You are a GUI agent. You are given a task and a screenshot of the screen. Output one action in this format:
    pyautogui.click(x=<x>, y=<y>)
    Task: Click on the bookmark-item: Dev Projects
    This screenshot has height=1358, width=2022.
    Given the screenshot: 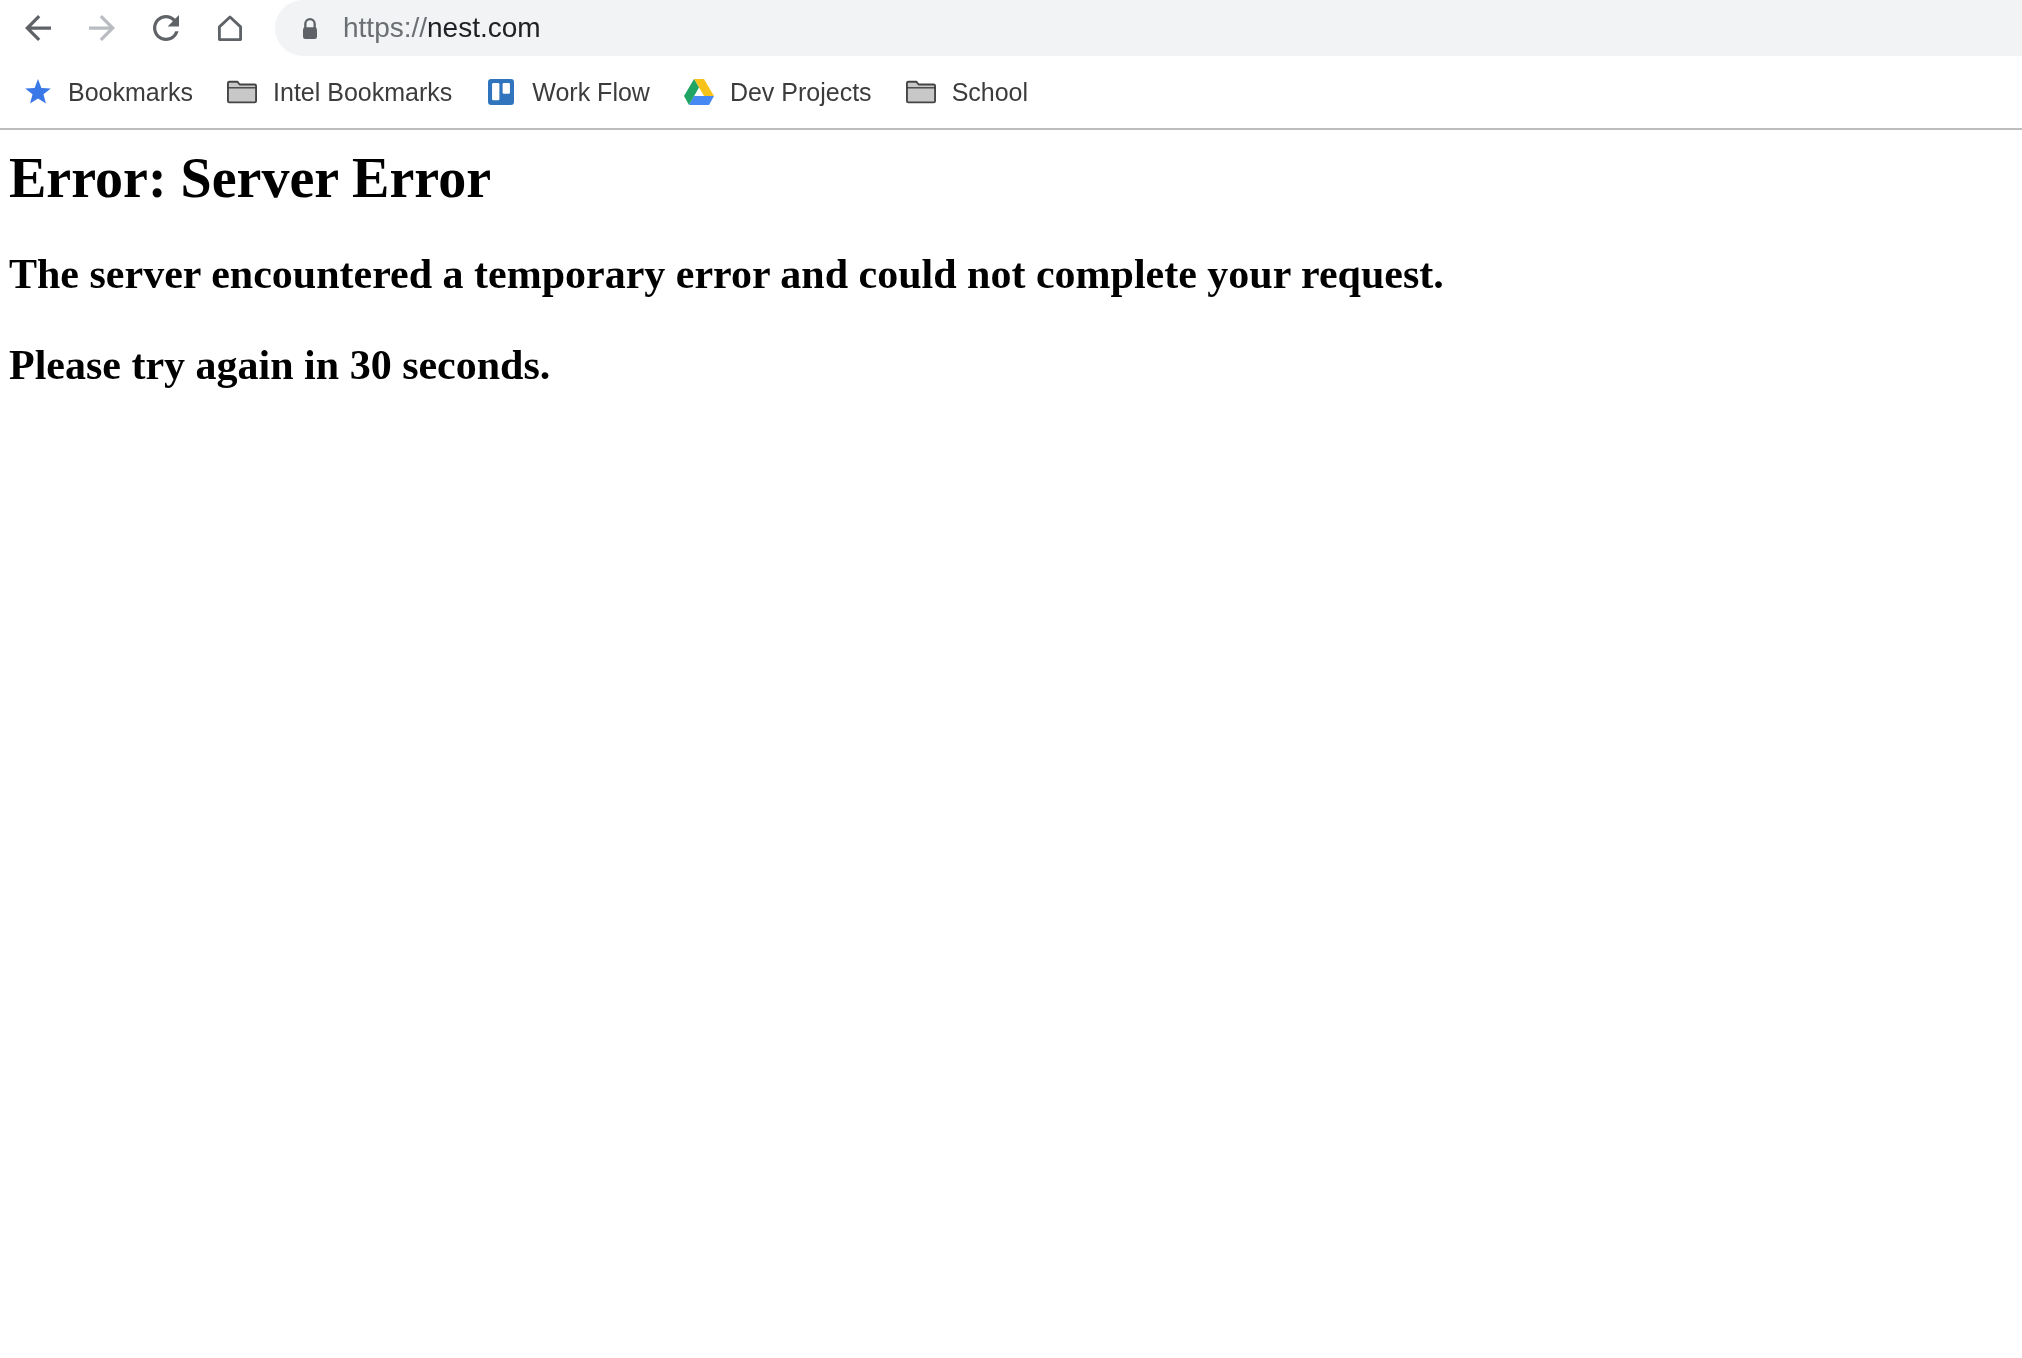 What is the action you would take?
    pyautogui.click(x=777, y=92)
    